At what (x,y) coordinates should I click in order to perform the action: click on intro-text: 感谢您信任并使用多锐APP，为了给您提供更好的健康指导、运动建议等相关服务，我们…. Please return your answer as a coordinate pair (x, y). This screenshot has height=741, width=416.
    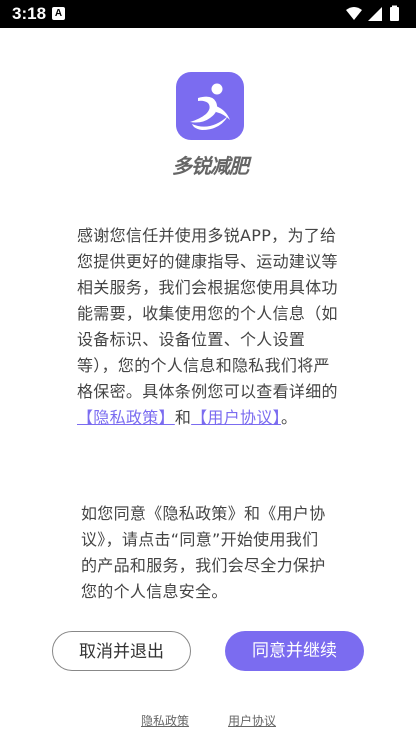
    Looking at the image, I should click on (207, 313).